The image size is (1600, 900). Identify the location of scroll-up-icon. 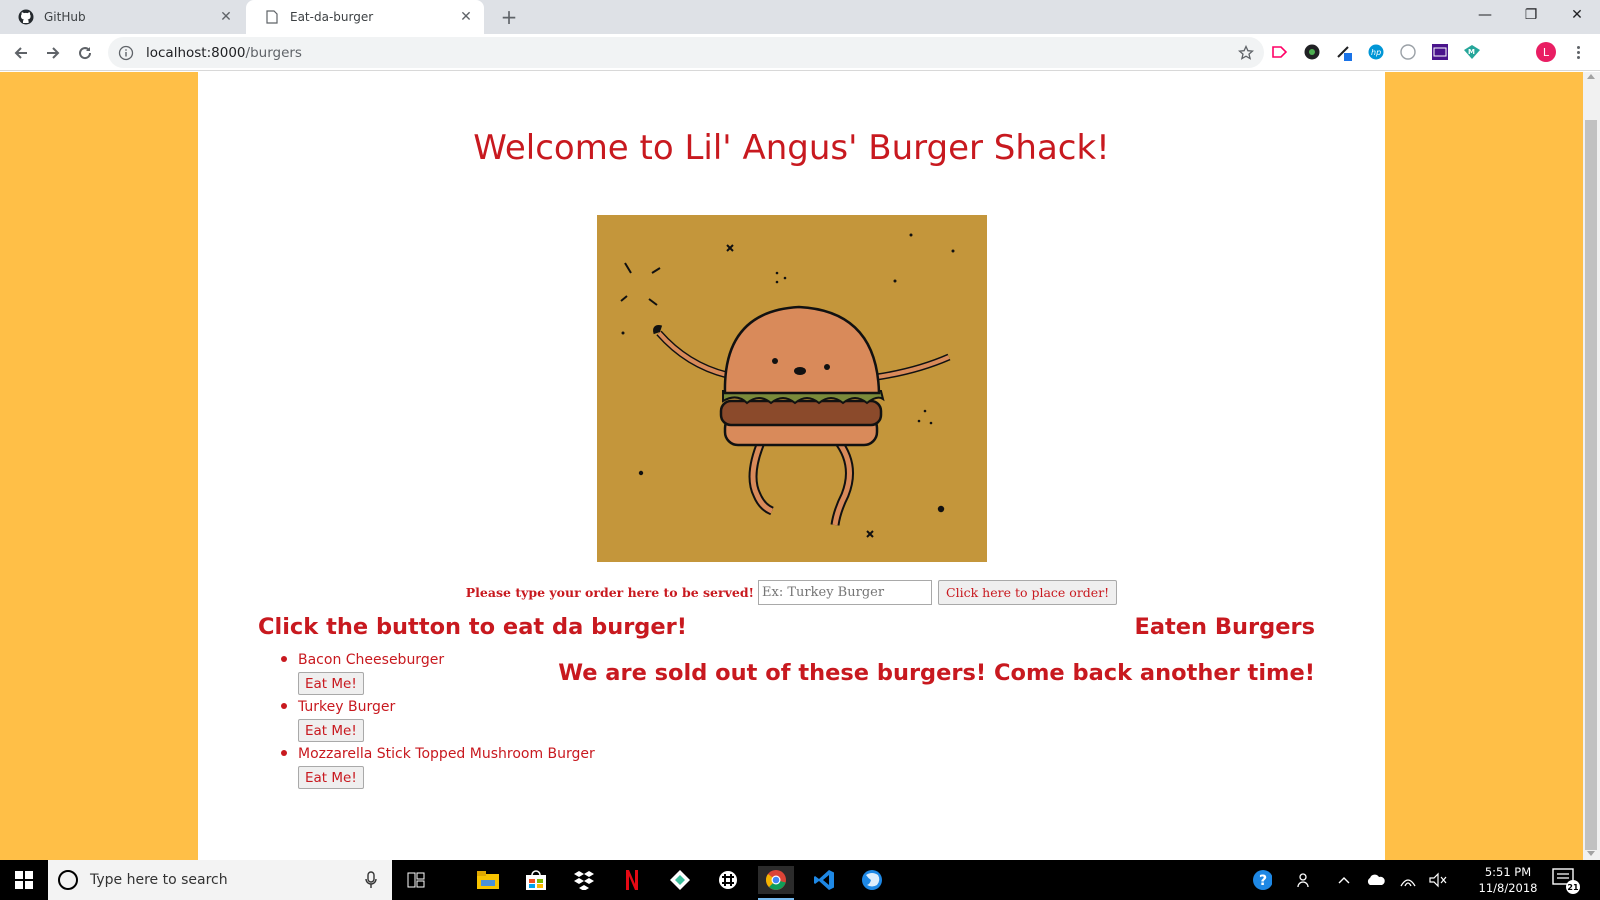
(1591, 76).